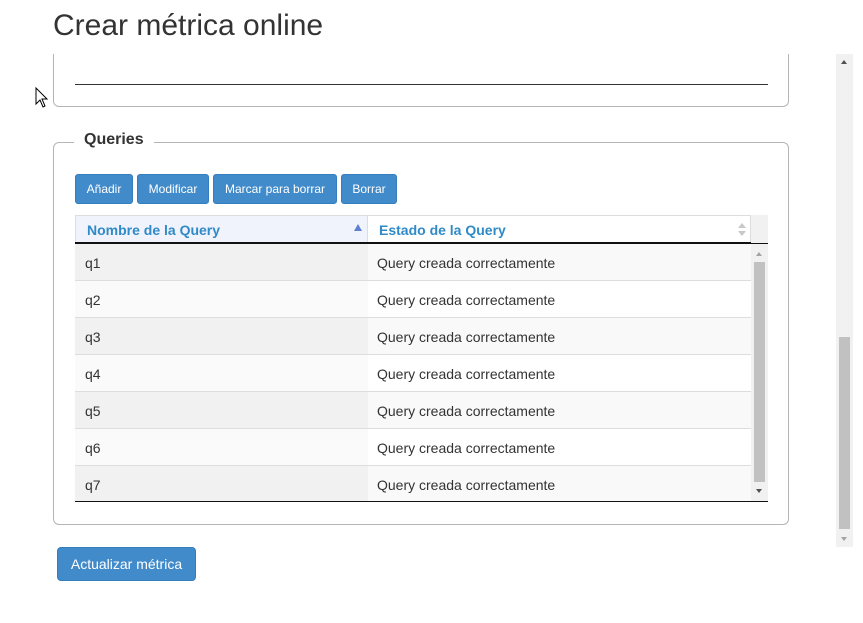 The image size is (863, 623). What do you see at coordinates (421, 501) in the screenshot?
I see `table-bottom-border` at bounding box center [421, 501].